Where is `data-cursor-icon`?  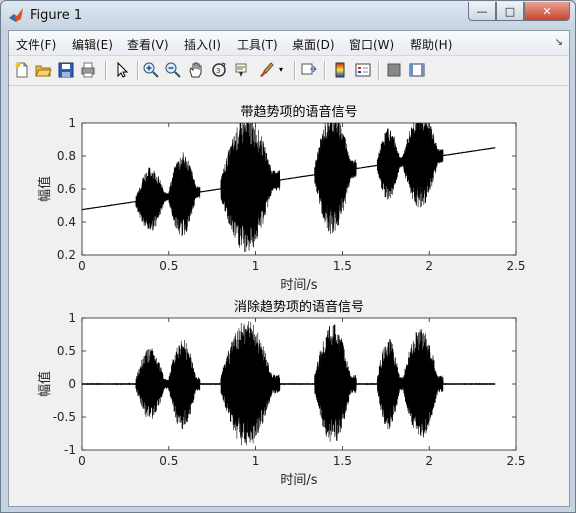 data-cursor-icon is located at coordinates (242, 70).